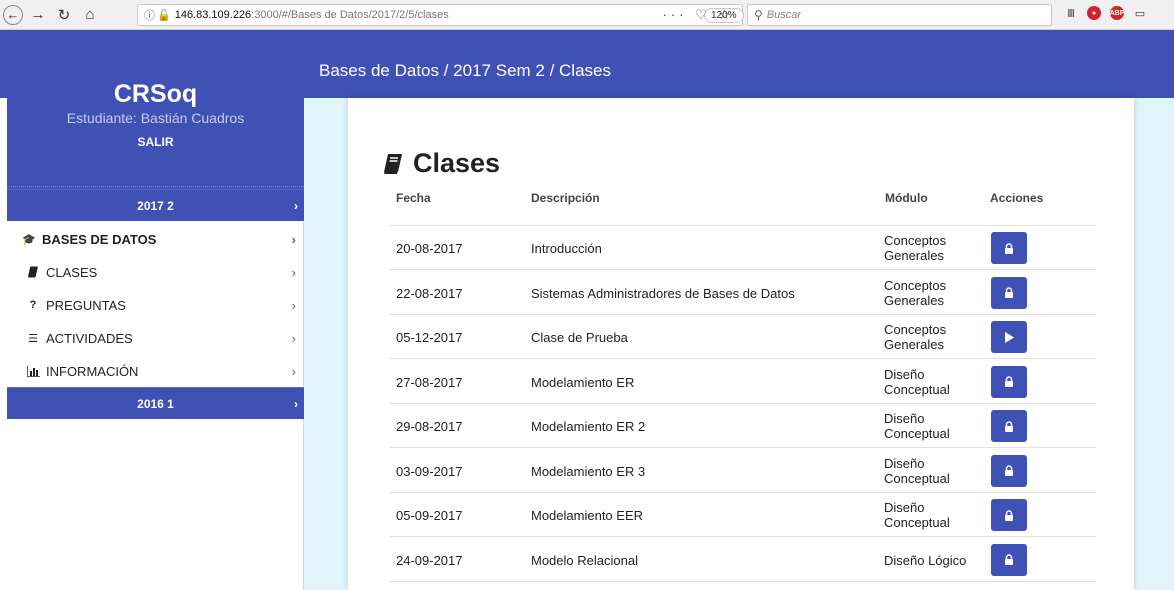 Image resolution: width=1174 pixels, height=590 pixels. What do you see at coordinates (1117, 13) in the screenshot?
I see `adblock-icon: ABP` at bounding box center [1117, 13].